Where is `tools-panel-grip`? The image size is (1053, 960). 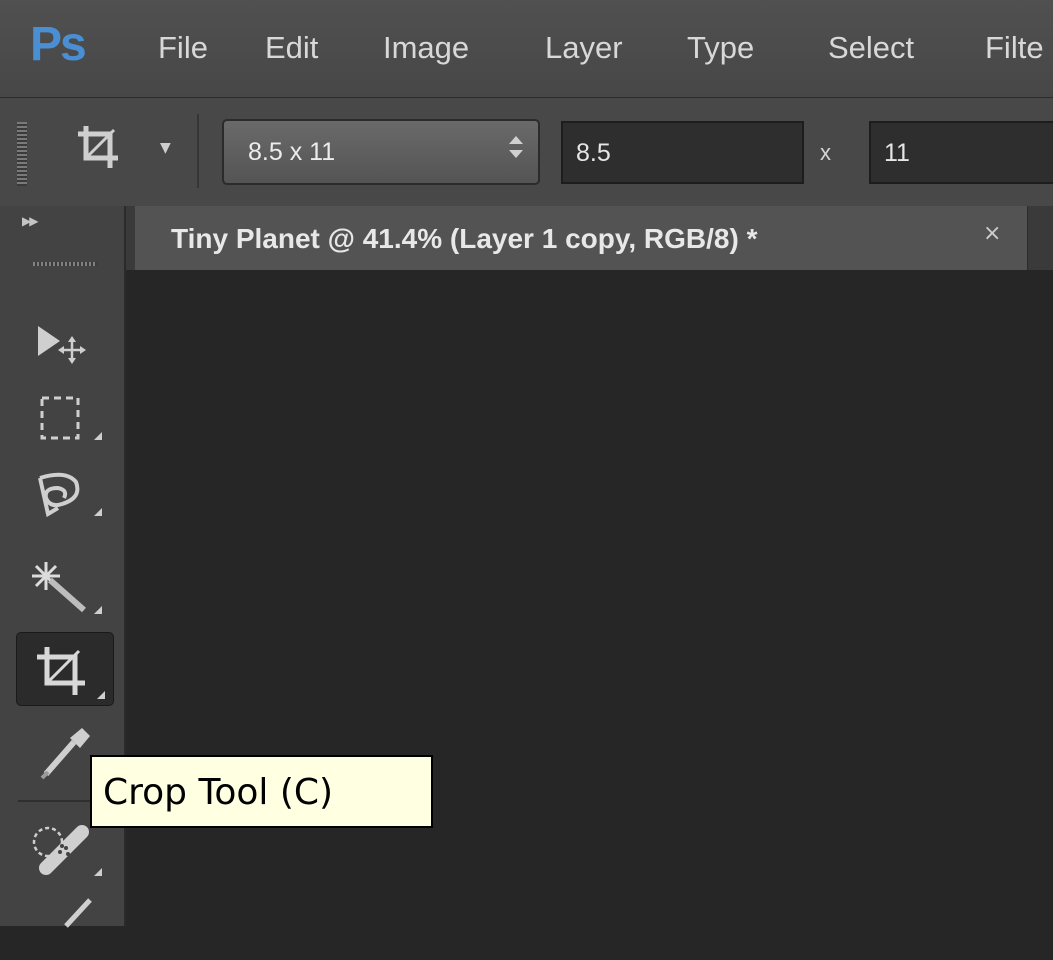 tools-panel-grip is located at coordinates (65, 264).